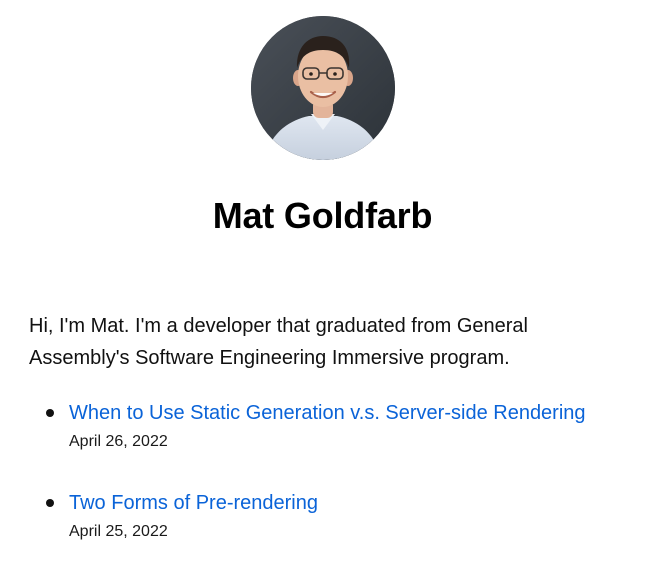 The width and height of the screenshot is (645, 562). I want to click on profile-name: Mat Goldfarb, so click(322, 215).